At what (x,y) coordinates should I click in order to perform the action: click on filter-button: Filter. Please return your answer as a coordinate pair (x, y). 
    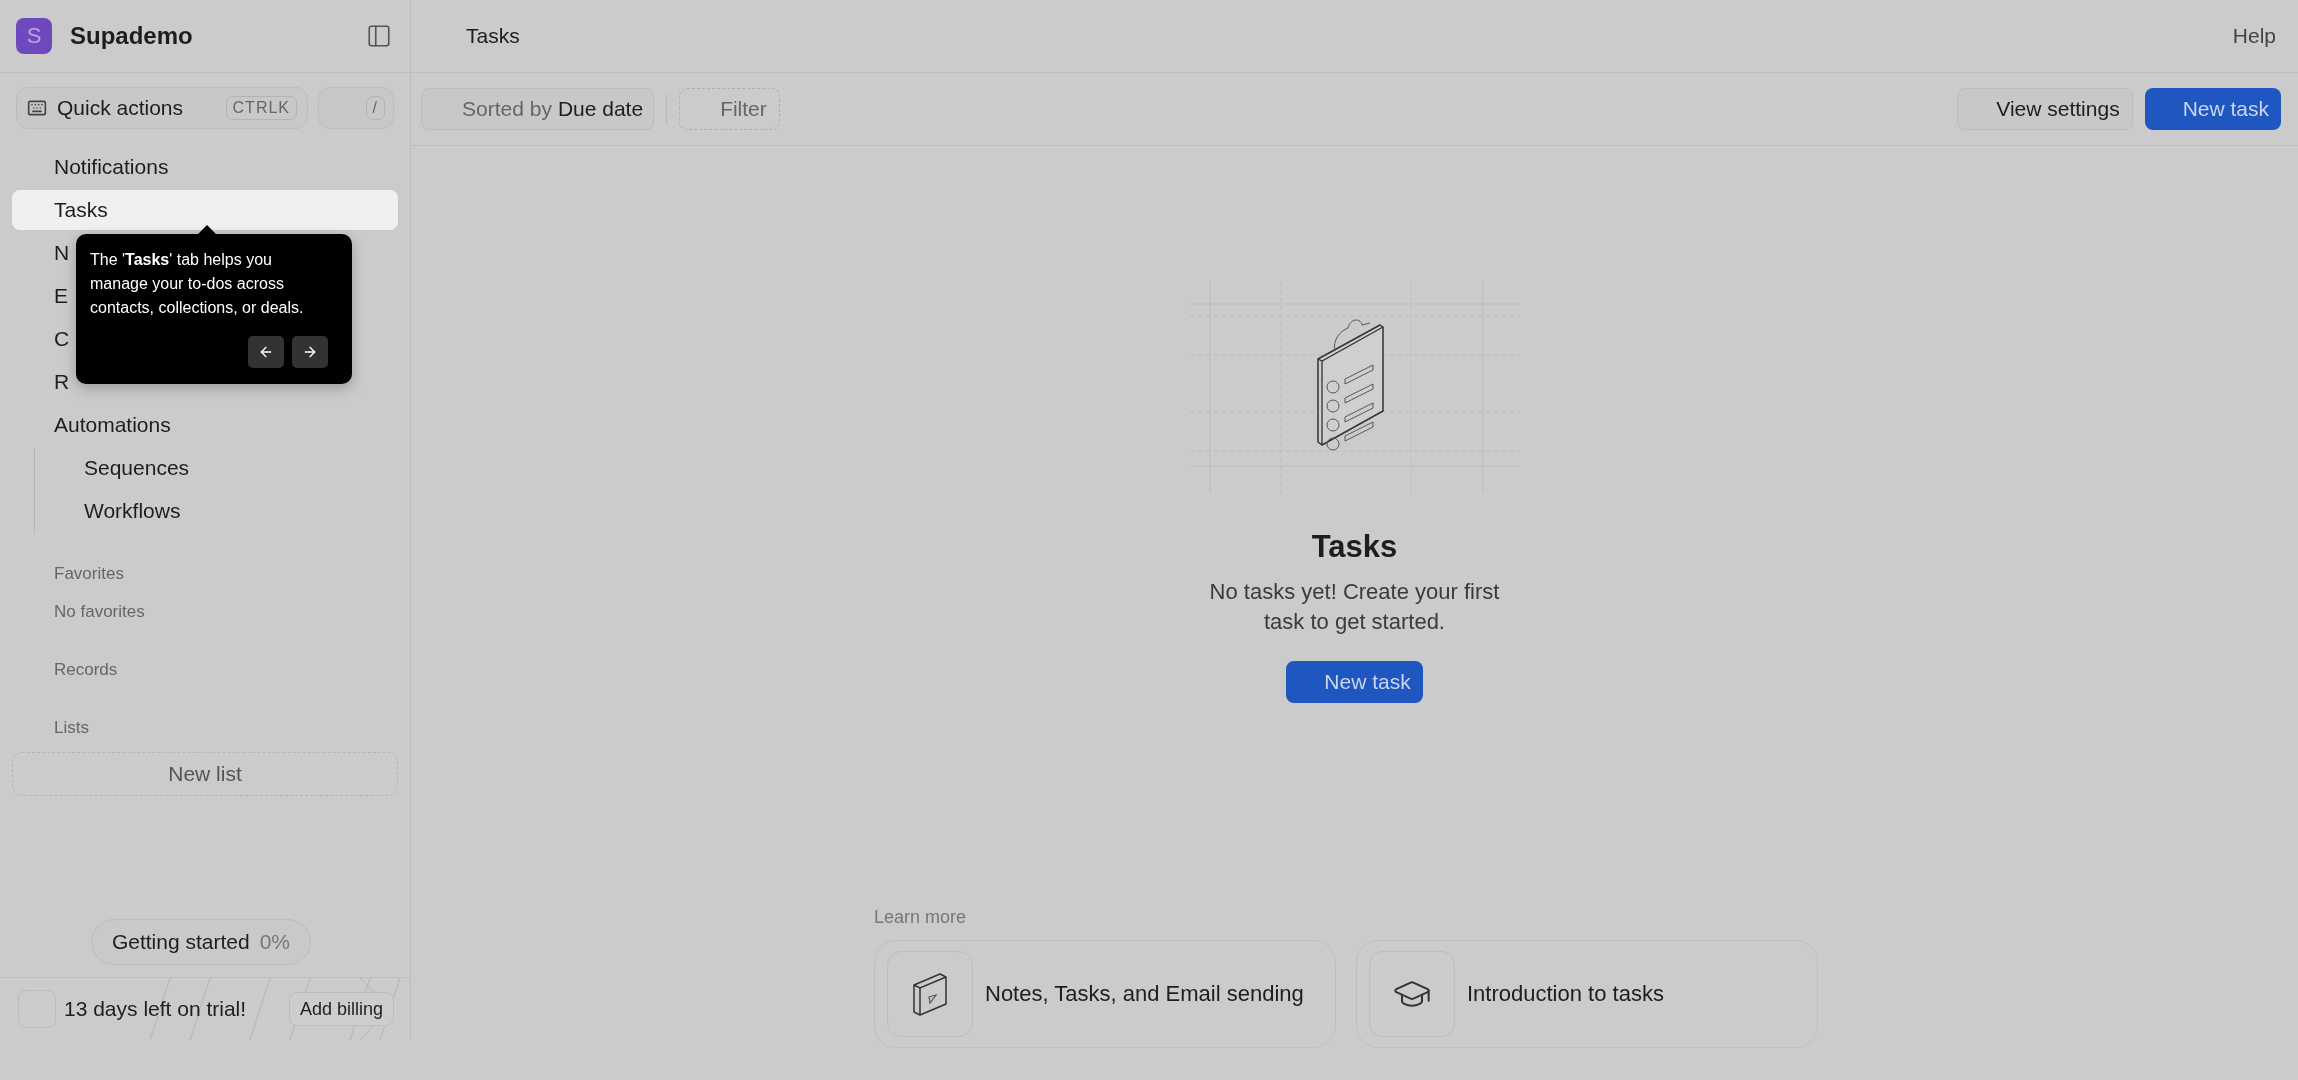
    Looking at the image, I should click on (729, 109).